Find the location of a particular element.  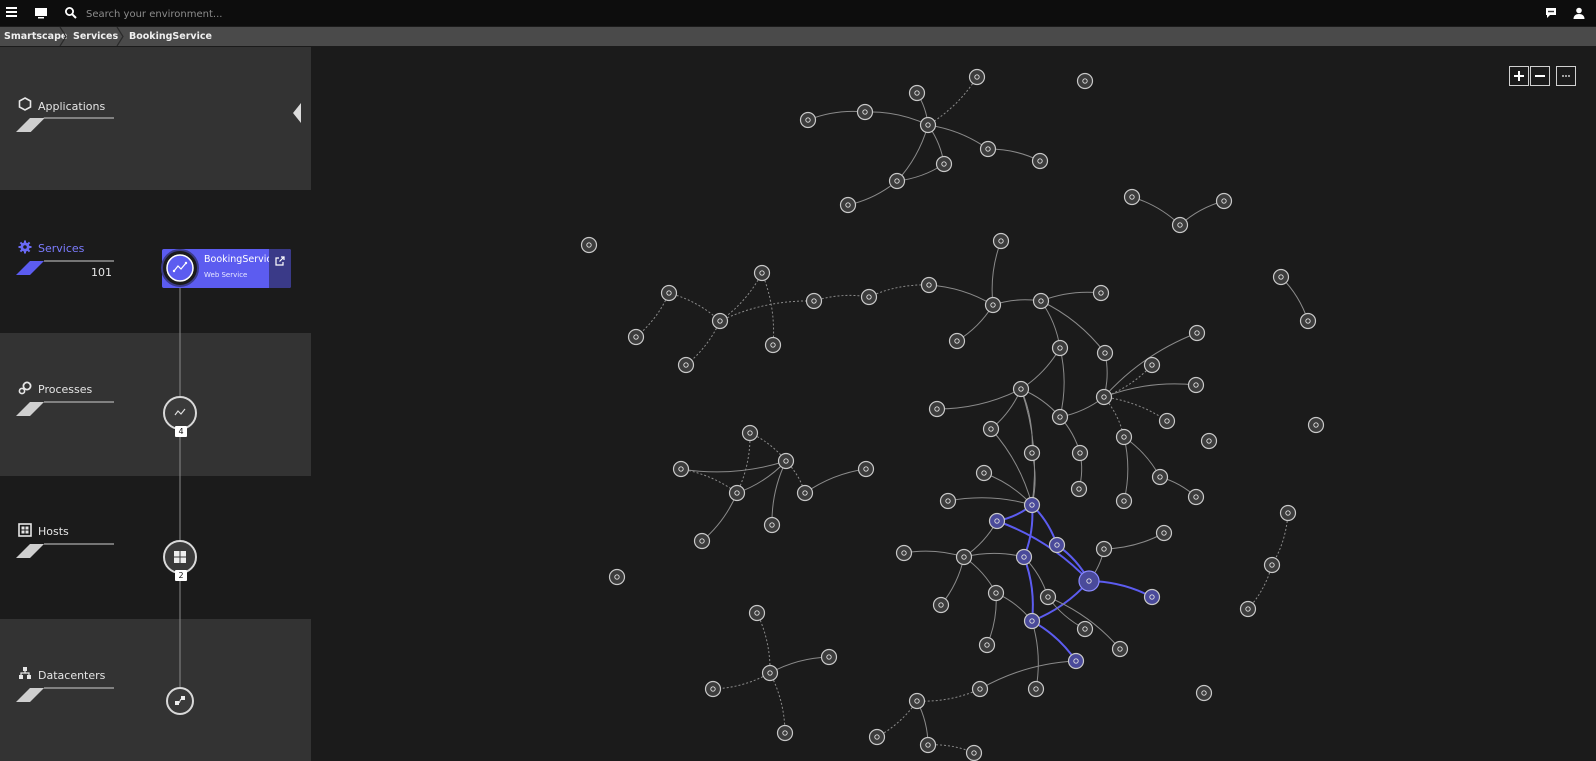

zoom-in-button is located at coordinates (1519, 76).